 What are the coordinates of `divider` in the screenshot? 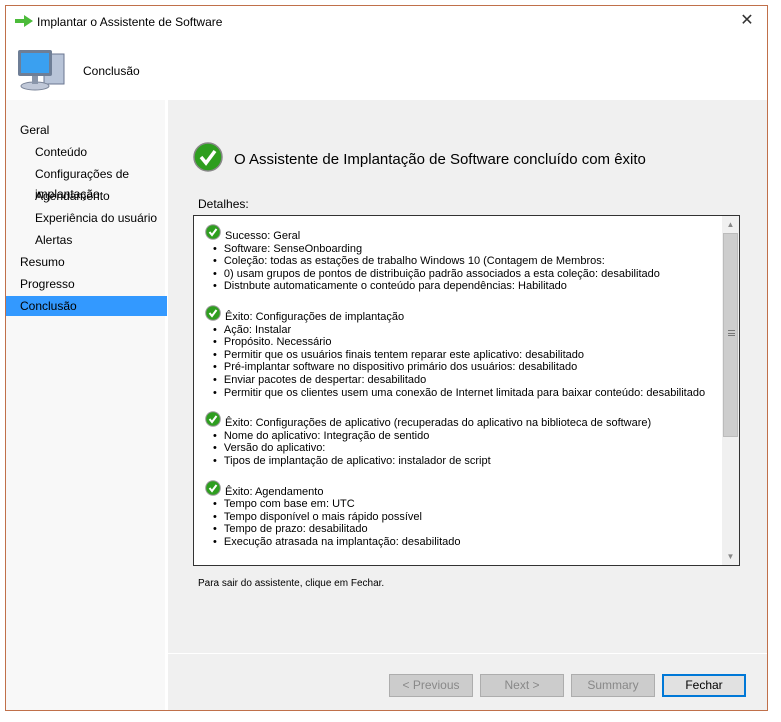 It's located at (467, 653).